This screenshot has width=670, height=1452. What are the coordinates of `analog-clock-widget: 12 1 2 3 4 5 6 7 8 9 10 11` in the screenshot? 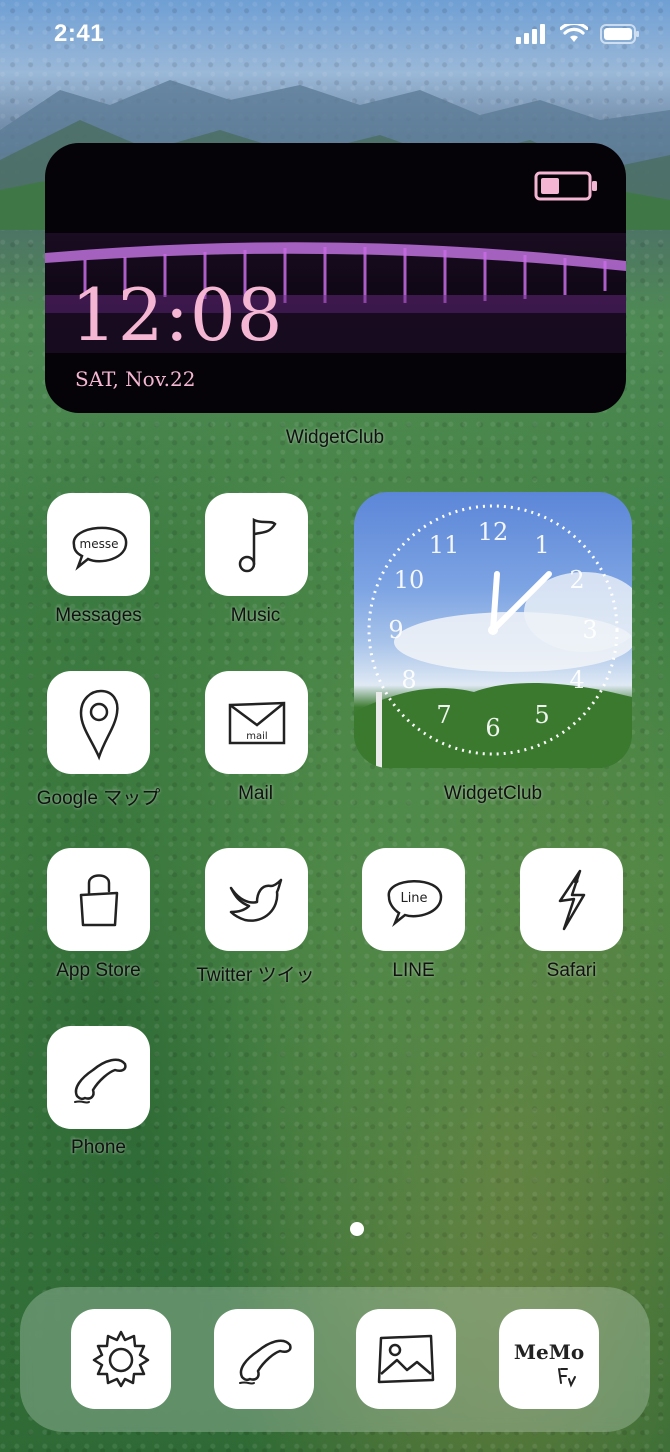 It's located at (493, 630).